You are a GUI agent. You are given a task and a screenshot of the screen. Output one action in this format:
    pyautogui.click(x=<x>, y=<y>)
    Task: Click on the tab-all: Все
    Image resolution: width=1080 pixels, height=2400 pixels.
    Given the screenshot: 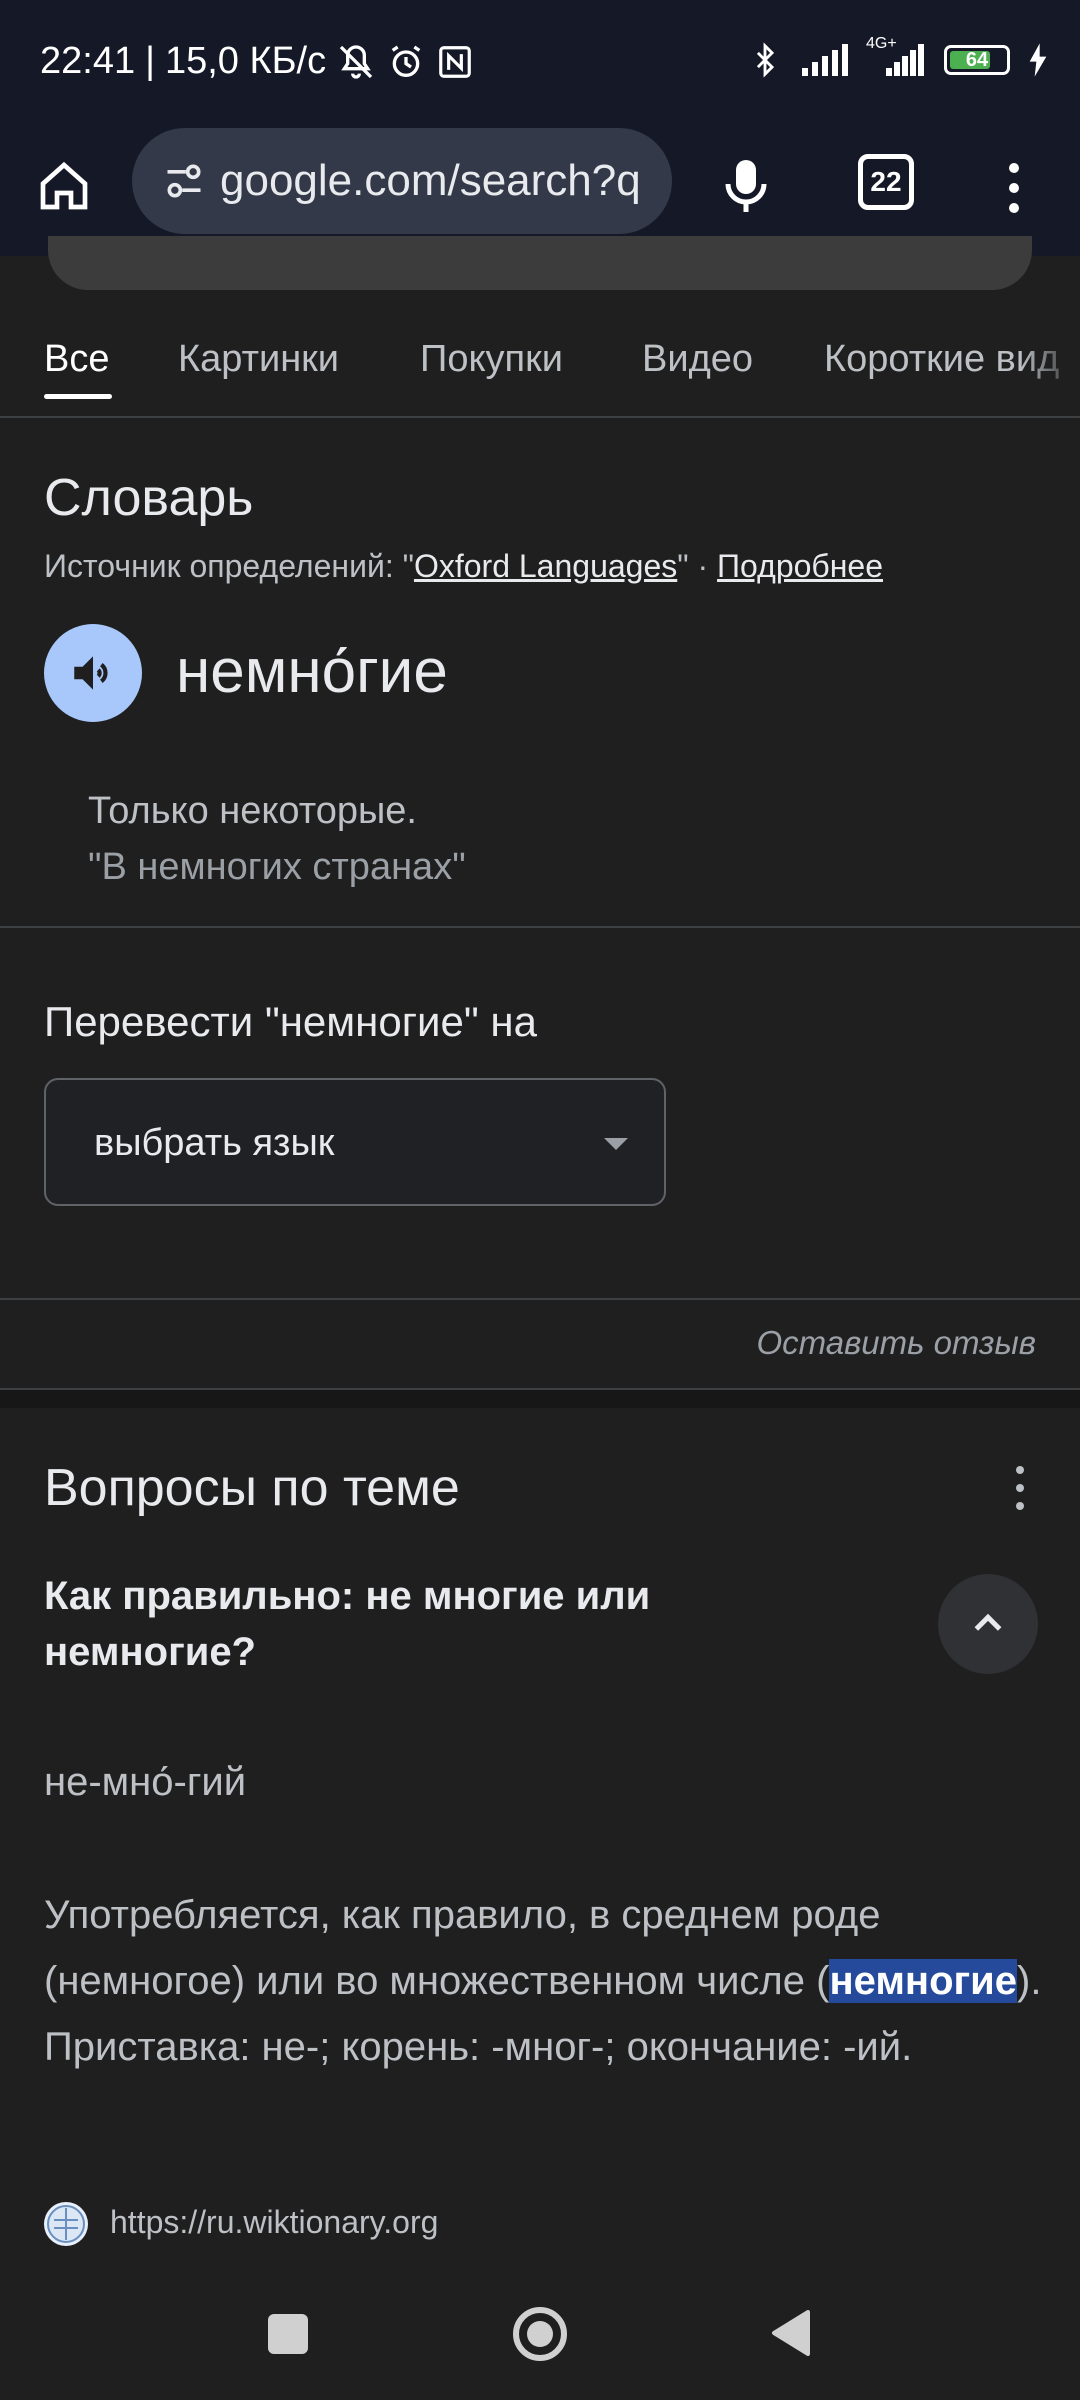 What is the action you would take?
    pyautogui.click(x=76, y=359)
    